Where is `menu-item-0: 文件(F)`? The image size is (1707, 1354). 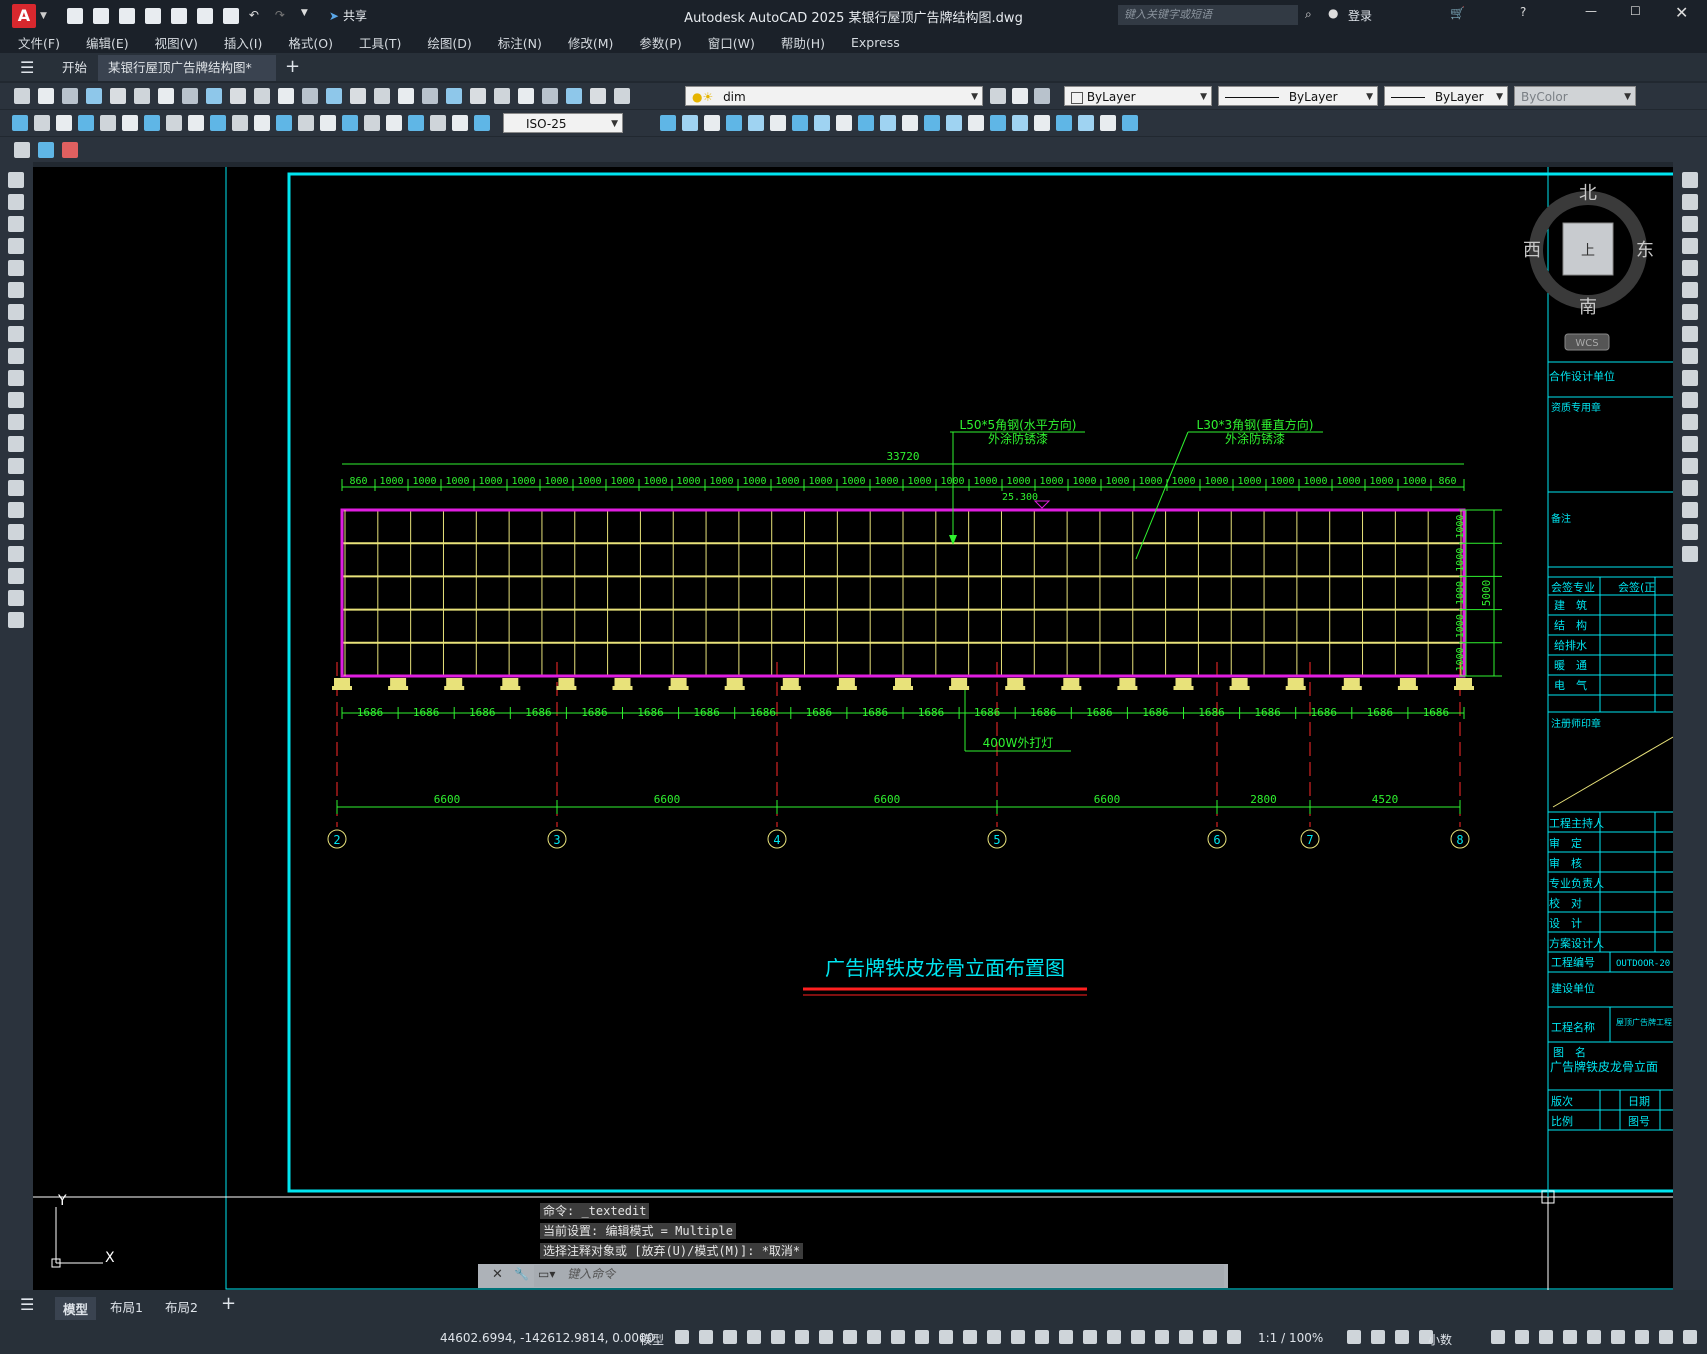
menu-item-0: 文件(F) is located at coordinates (39, 42).